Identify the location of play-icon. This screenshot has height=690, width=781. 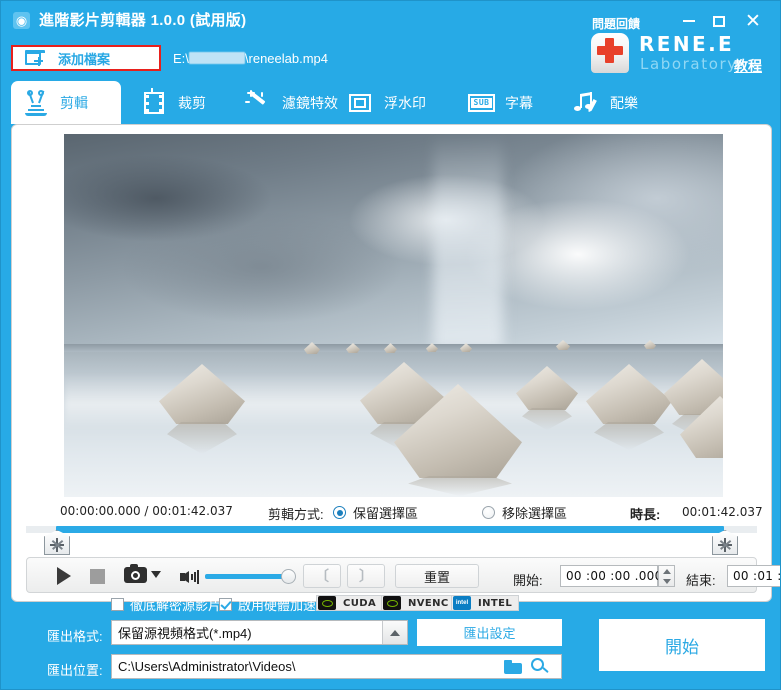
(64, 576).